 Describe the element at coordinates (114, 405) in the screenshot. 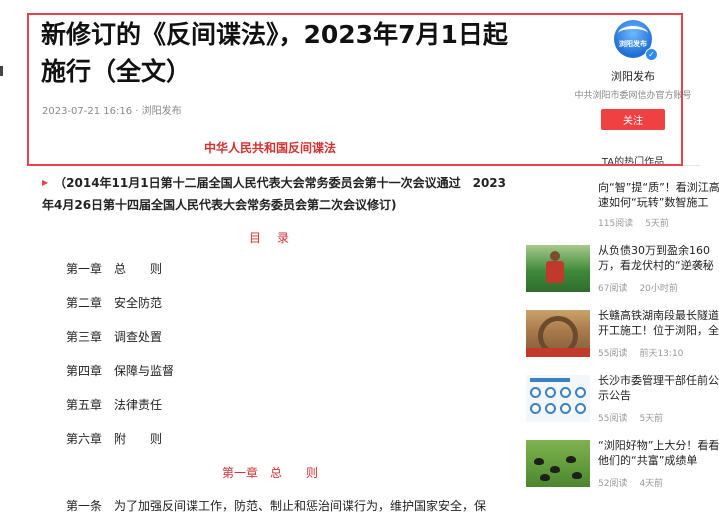

I see `toc-item: 第五章 法律责任` at that location.